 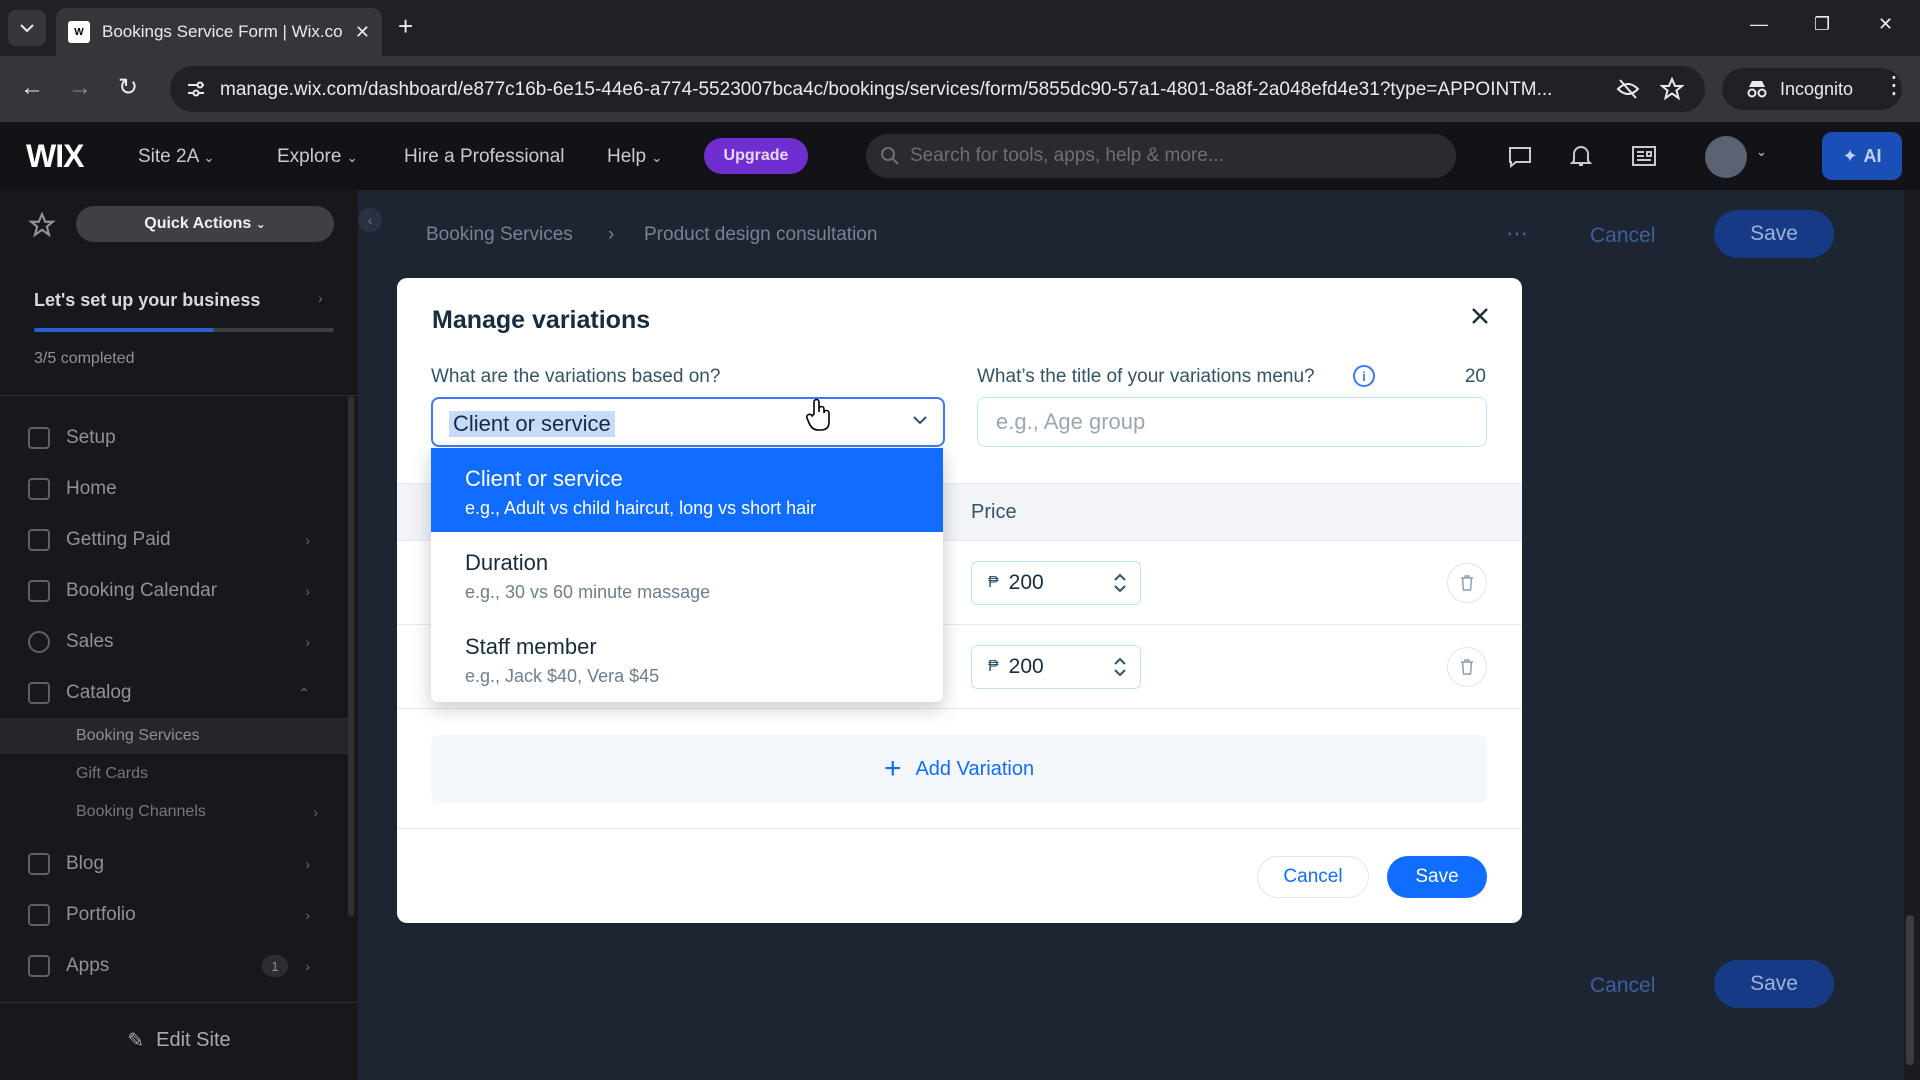 I want to click on sidebar-item-portfolio: Portfolio ›, so click(x=170, y=915).